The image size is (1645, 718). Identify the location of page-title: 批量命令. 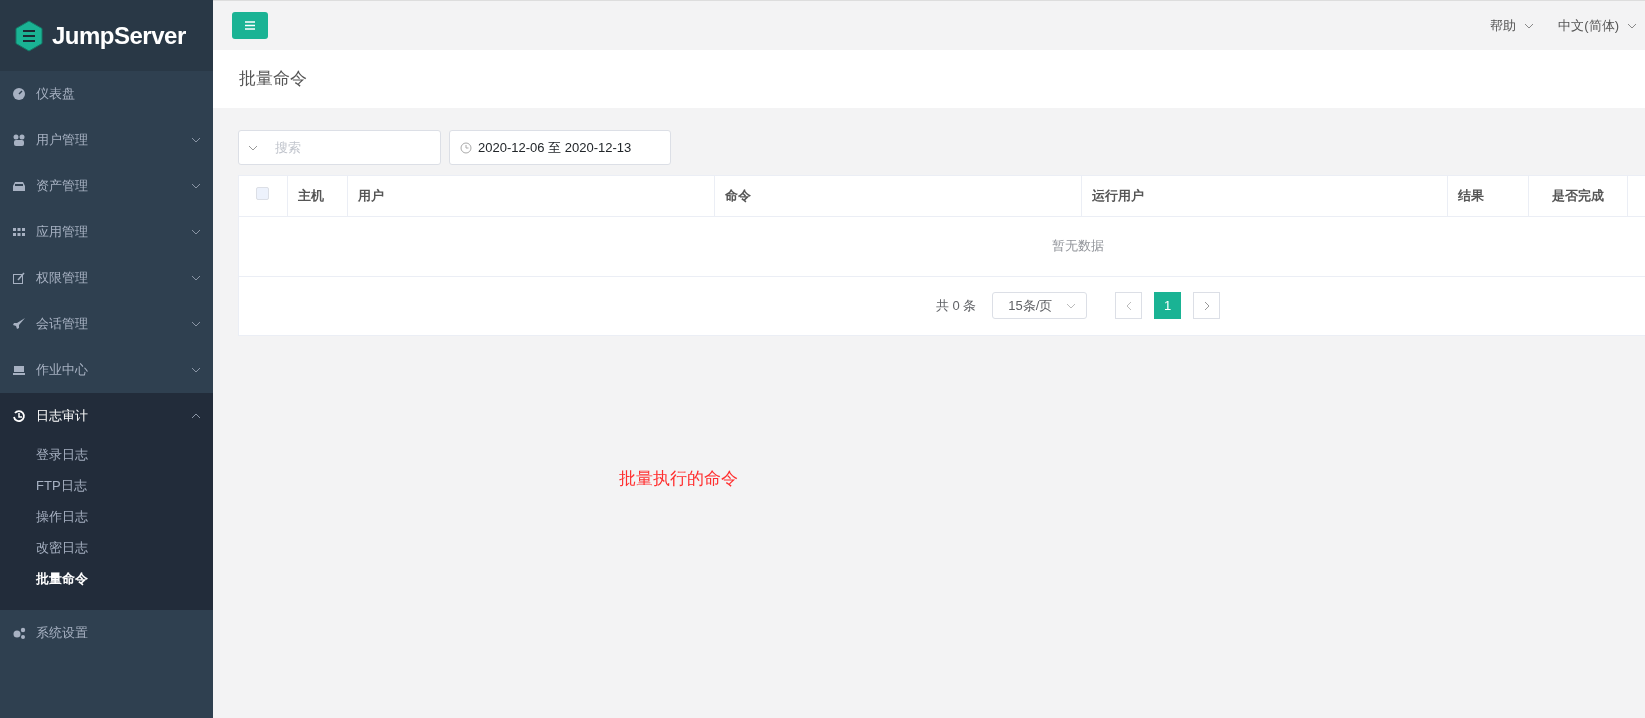
(273, 79).